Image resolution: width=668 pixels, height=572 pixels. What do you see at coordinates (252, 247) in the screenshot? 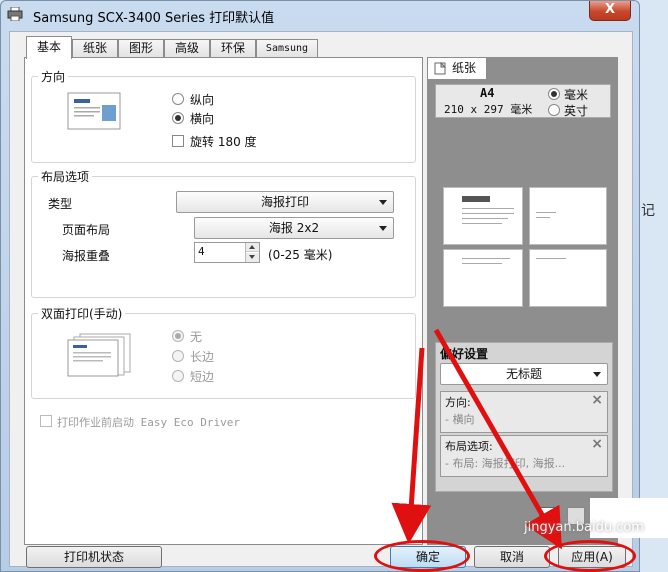
I see `stepper-up-icon` at bounding box center [252, 247].